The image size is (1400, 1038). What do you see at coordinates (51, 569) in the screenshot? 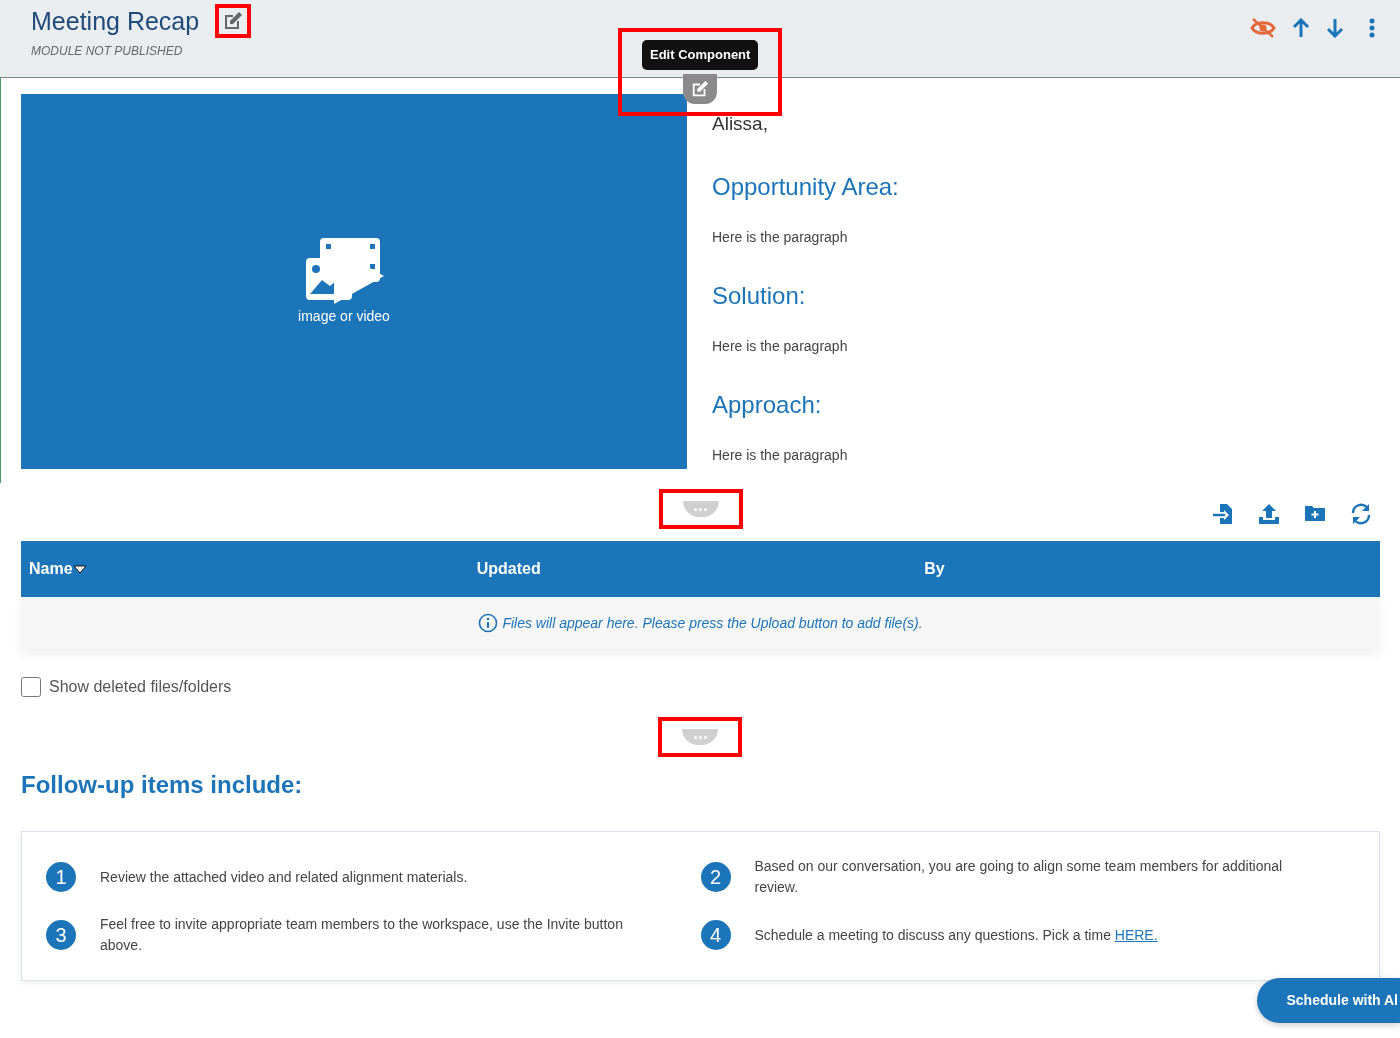
I see `column-header: Name` at bounding box center [51, 569].